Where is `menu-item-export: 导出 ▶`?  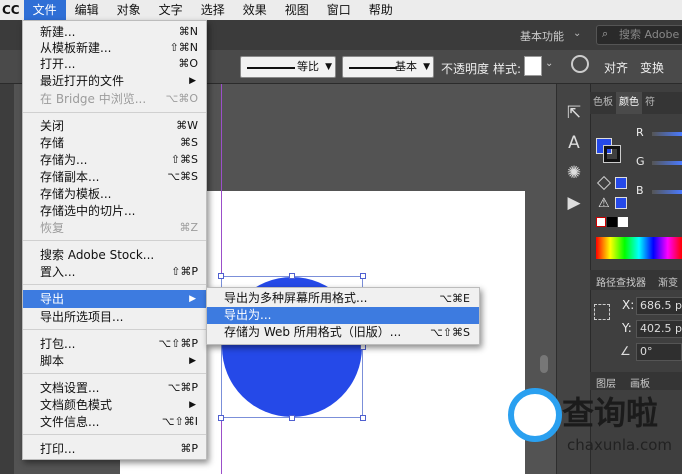
menu-item-export: 导出 ▶ is located at coordinates (114, 299).